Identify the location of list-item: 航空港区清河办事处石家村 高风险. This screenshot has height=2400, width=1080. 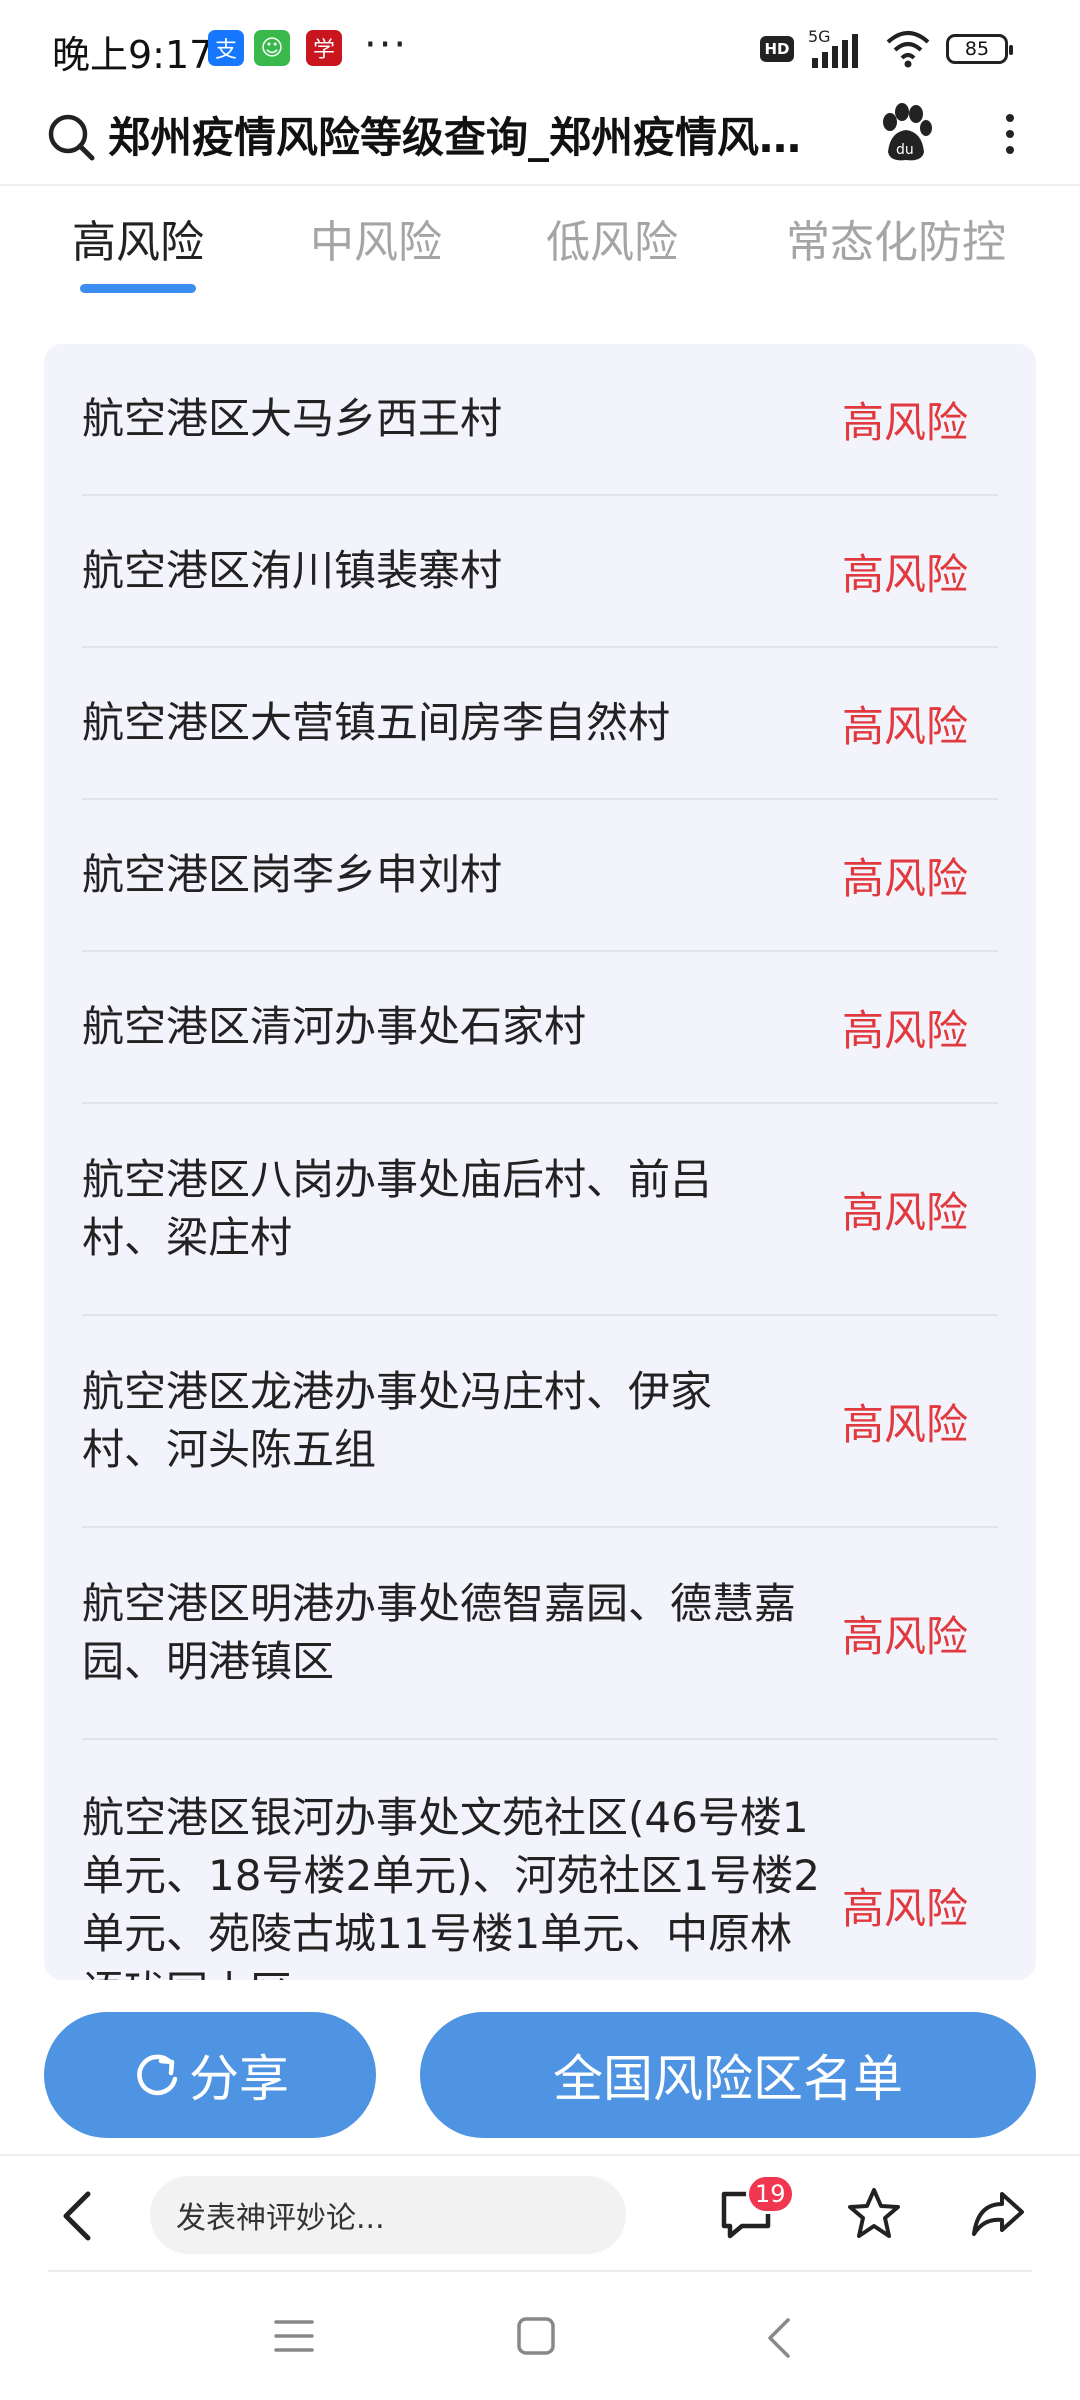
(540, 1028).